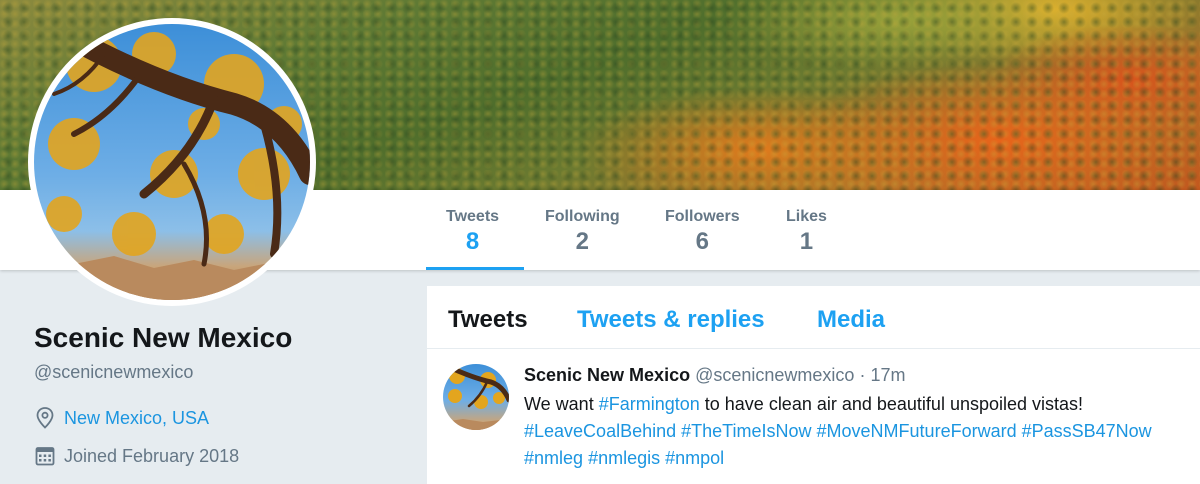 Image resolution: width=1200 pixels, height=484 pixels. Describe the element at coordinates (806, 241) in the screenshot. I see `stat-likes-value: 1` at that location.